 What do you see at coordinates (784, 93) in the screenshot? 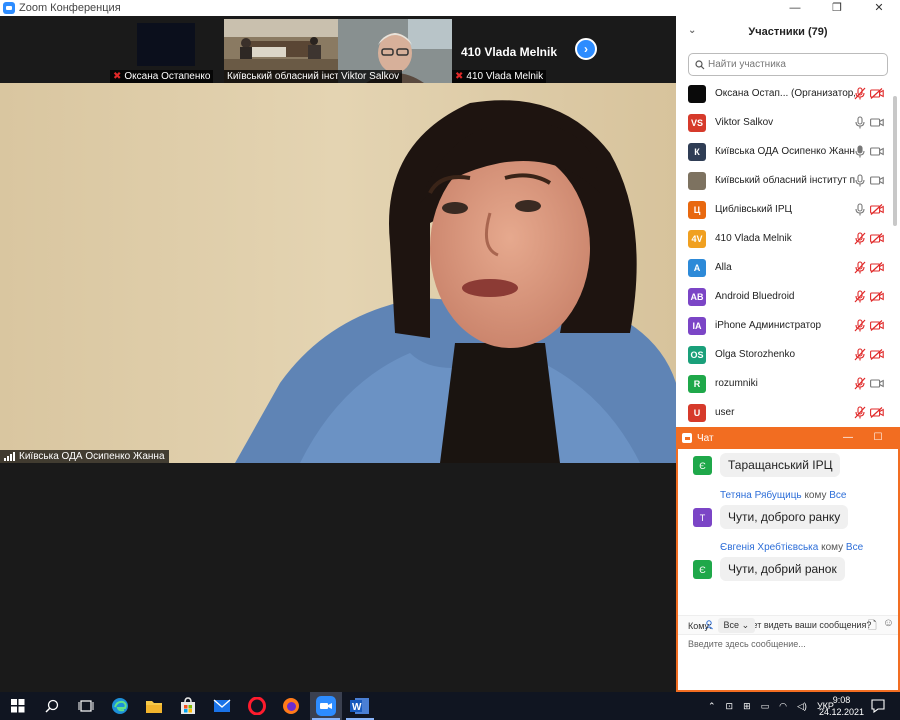
I see `participant-row: Оксана Остап... (Организатор, я)` at bounding box center [784, 93].